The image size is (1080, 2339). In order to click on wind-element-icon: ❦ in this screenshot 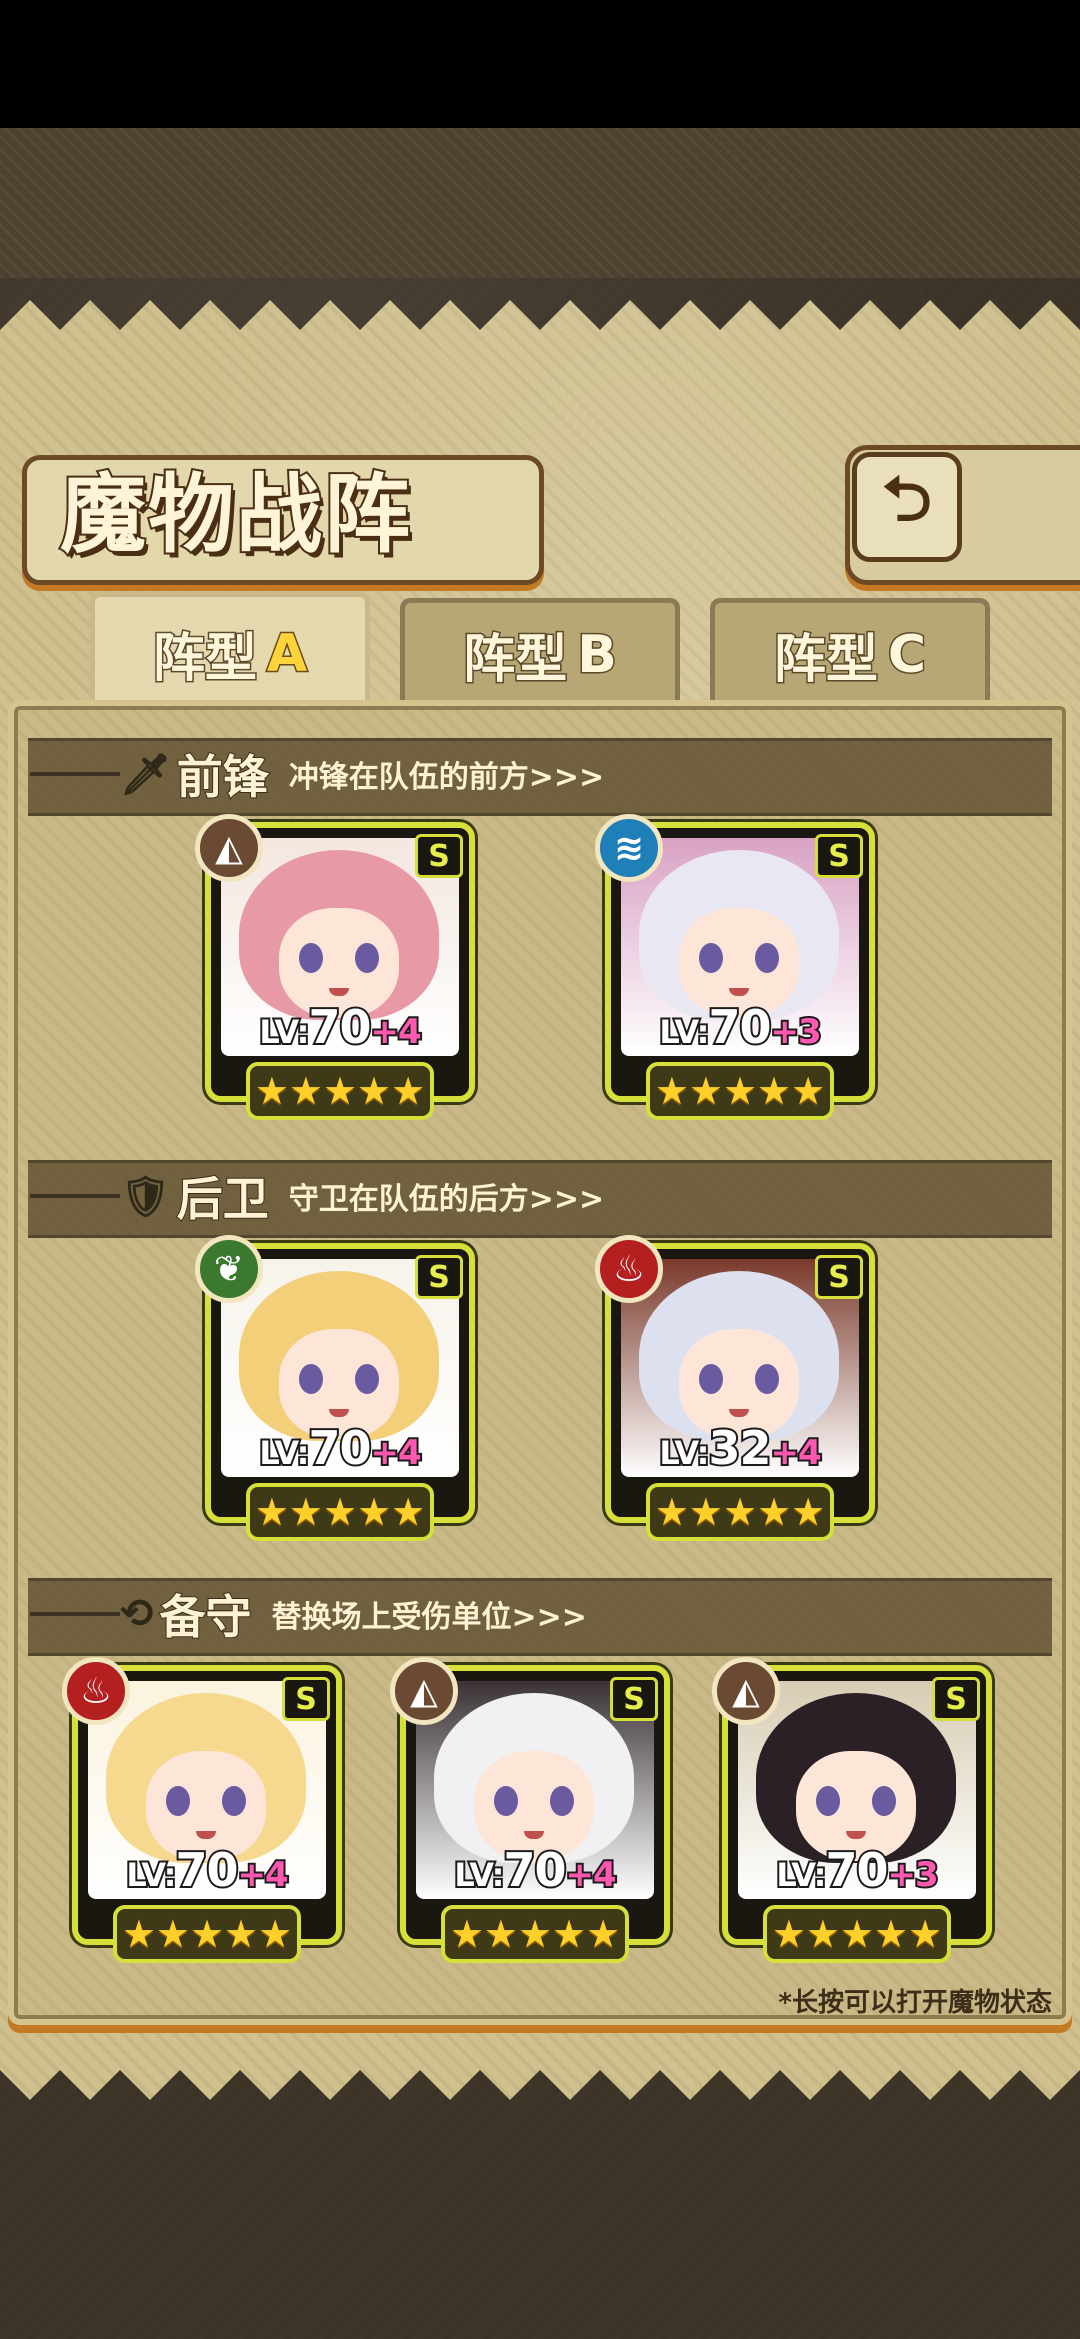, I will do `click(229, 1269)`.